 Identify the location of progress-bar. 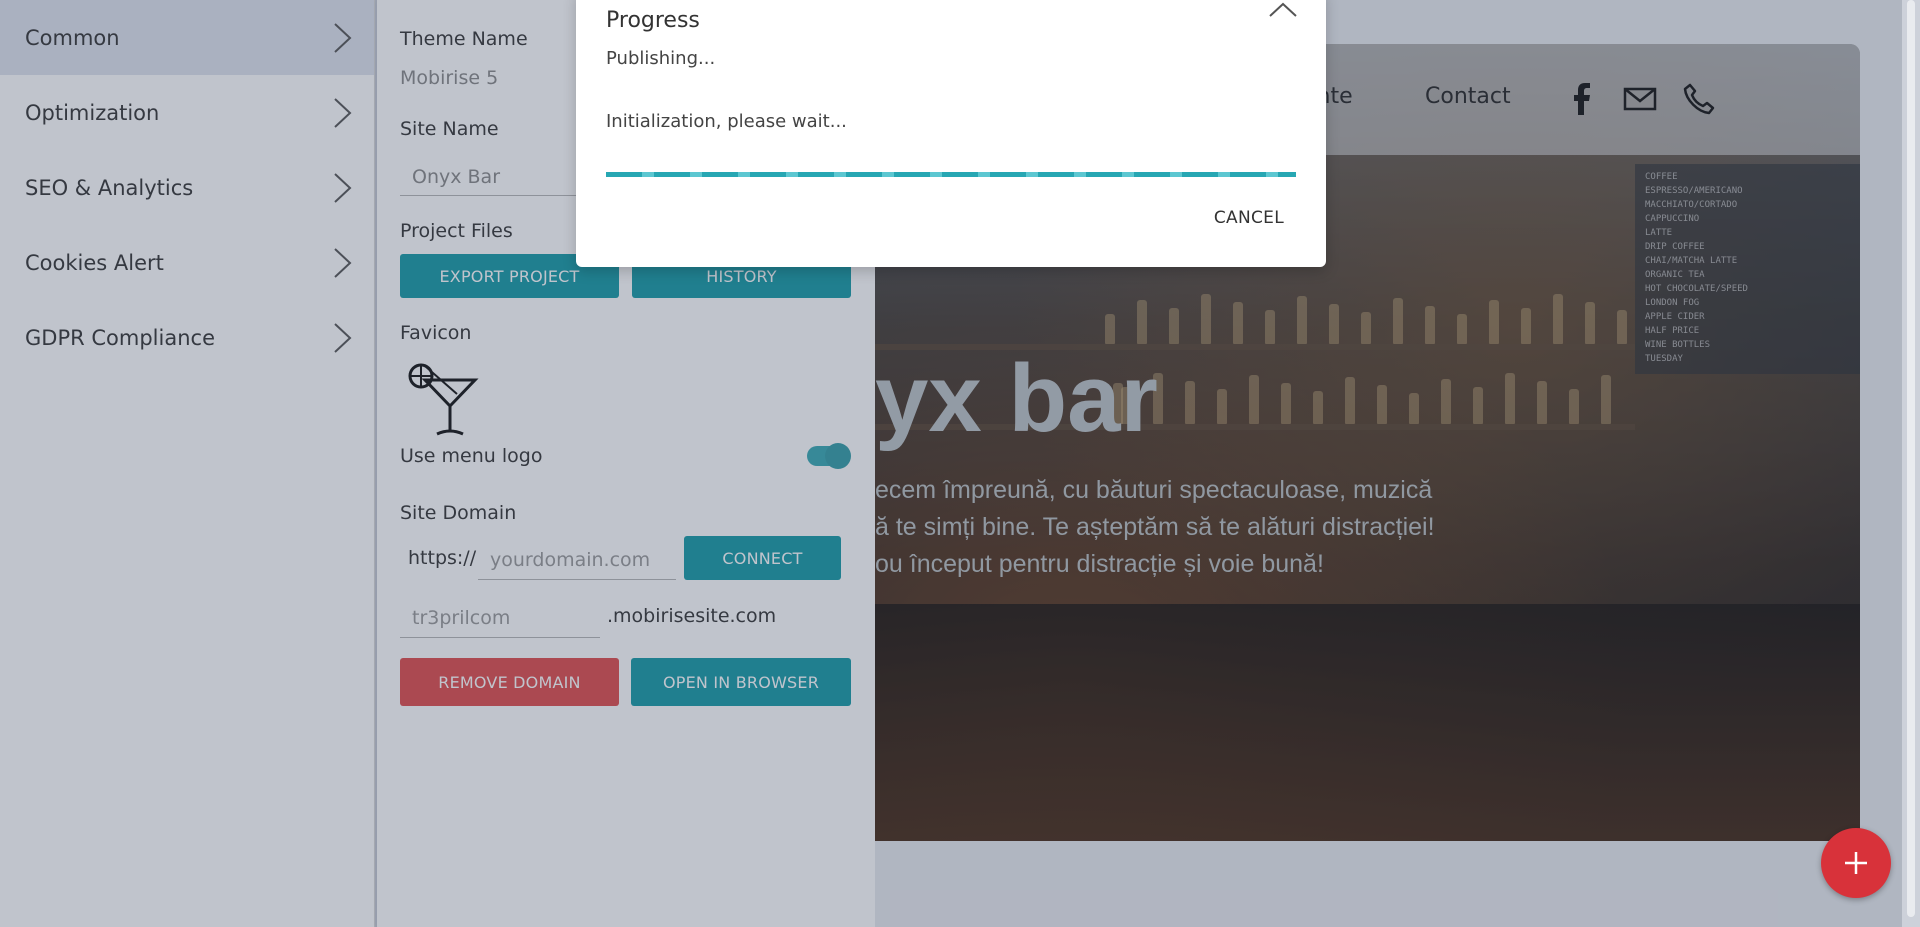
(951, 174).